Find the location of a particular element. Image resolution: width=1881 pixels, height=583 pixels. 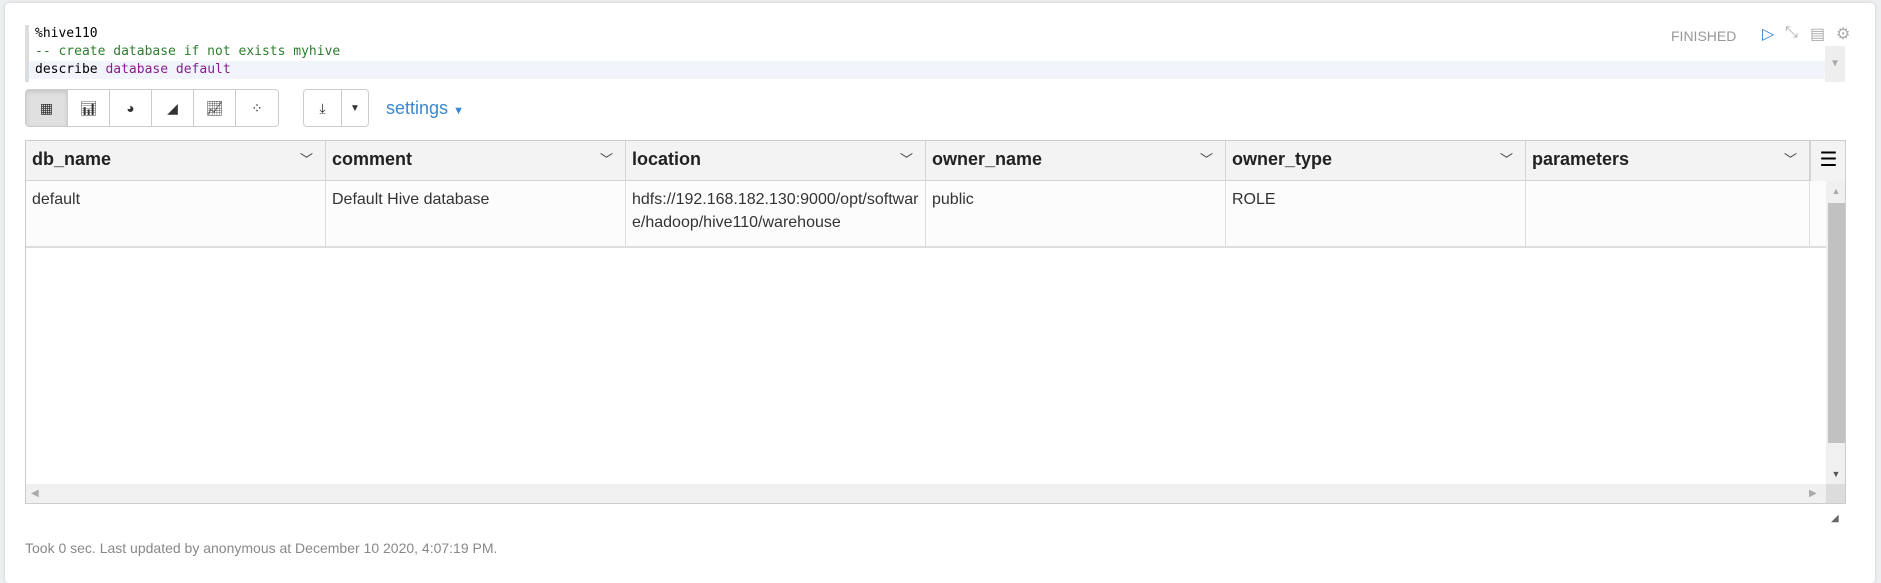

download-button-group: ⤓ ▼ is located at coordinates (336, 108).